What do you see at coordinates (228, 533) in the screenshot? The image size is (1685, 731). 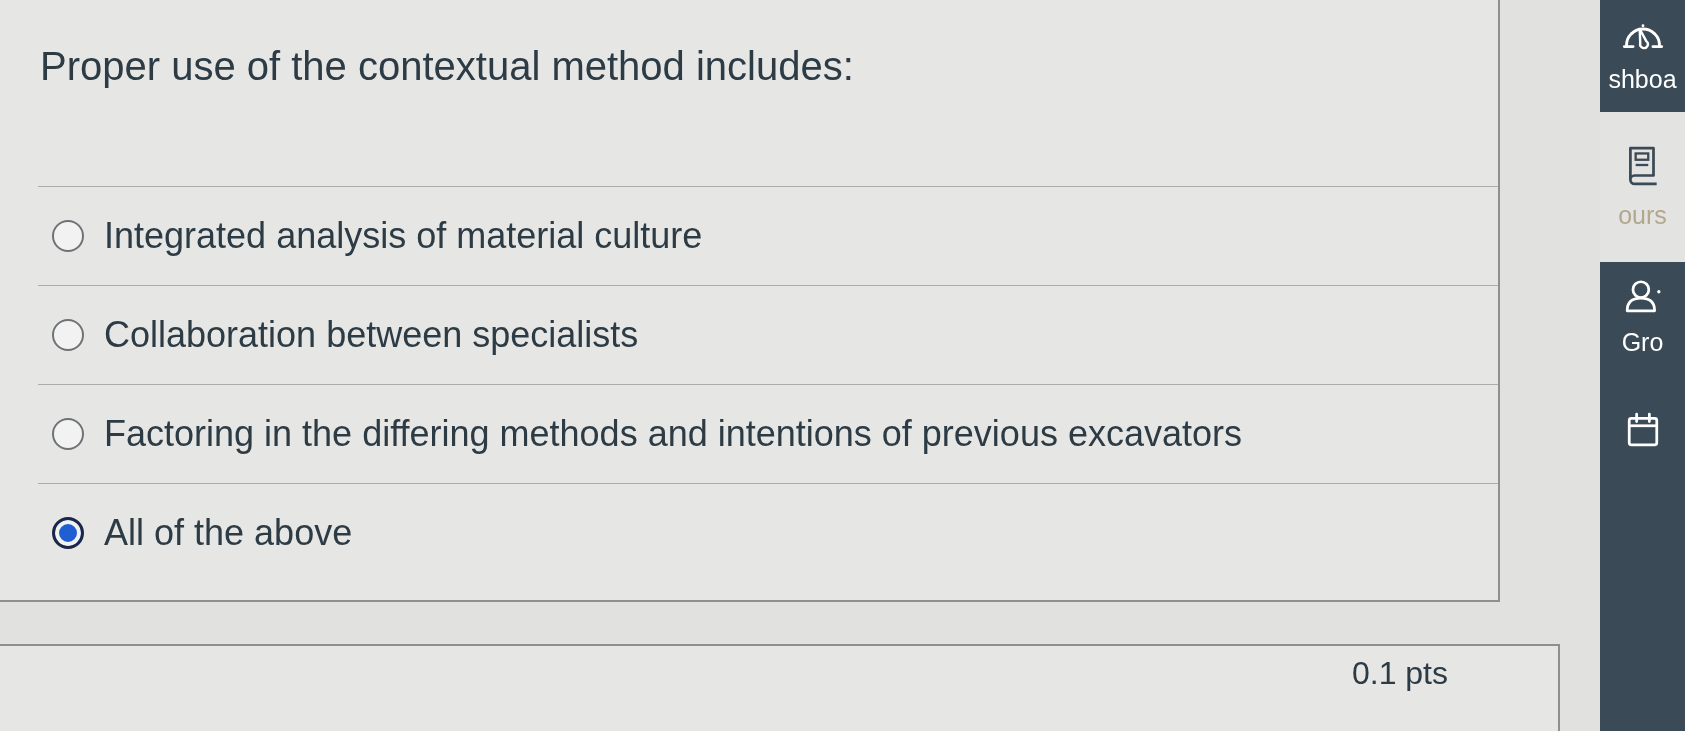 I see `option-label: All of the above` at bounding box center [228, 533].